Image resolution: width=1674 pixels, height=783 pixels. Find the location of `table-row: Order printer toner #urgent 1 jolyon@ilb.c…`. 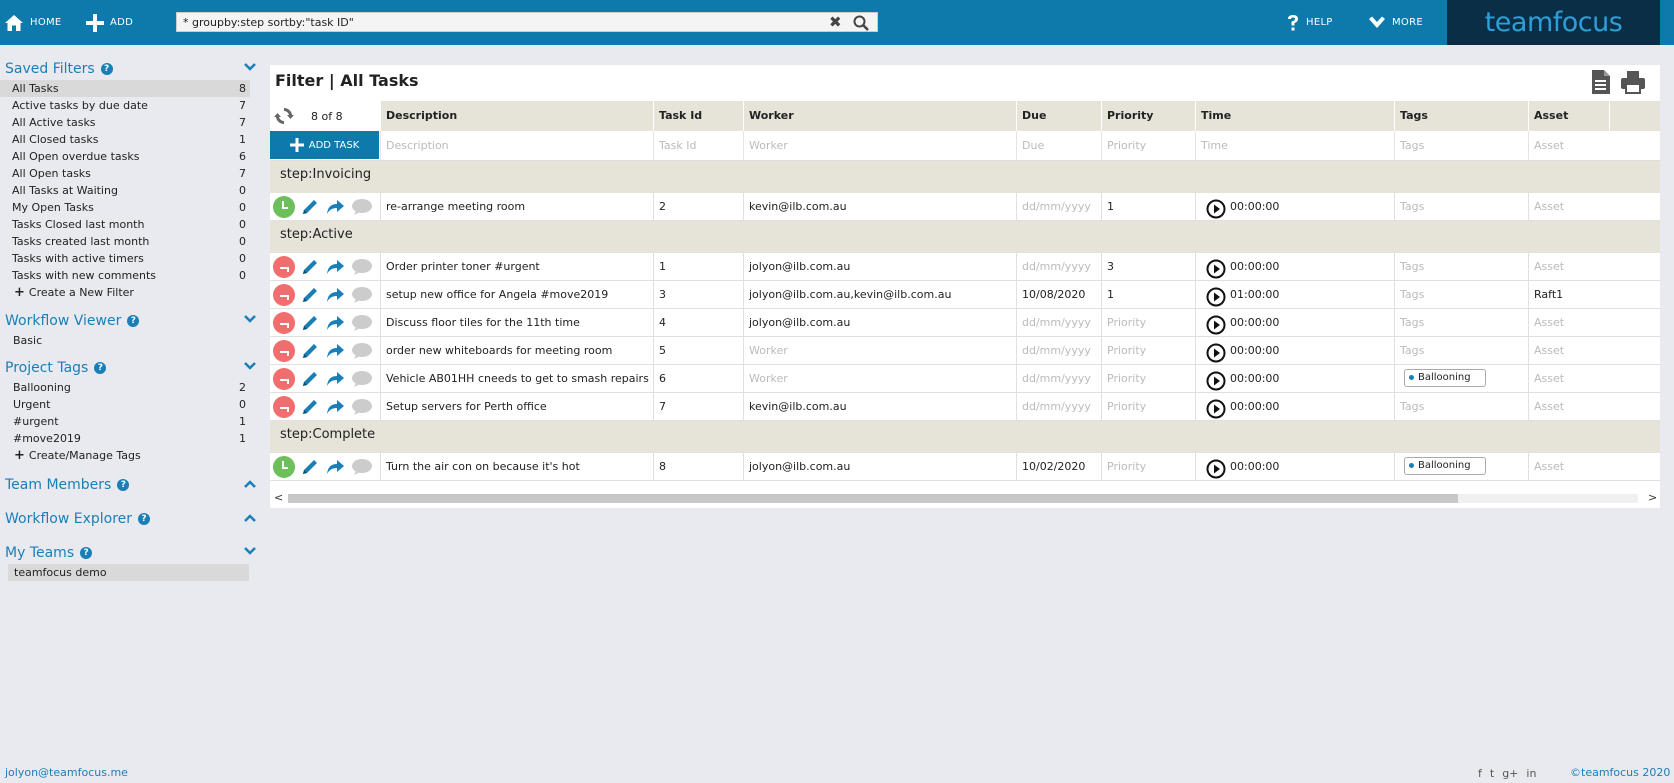

table-row: Order printer toner #urgent 1 jolyon@ilb.c… is located at coordinates (965, 267).